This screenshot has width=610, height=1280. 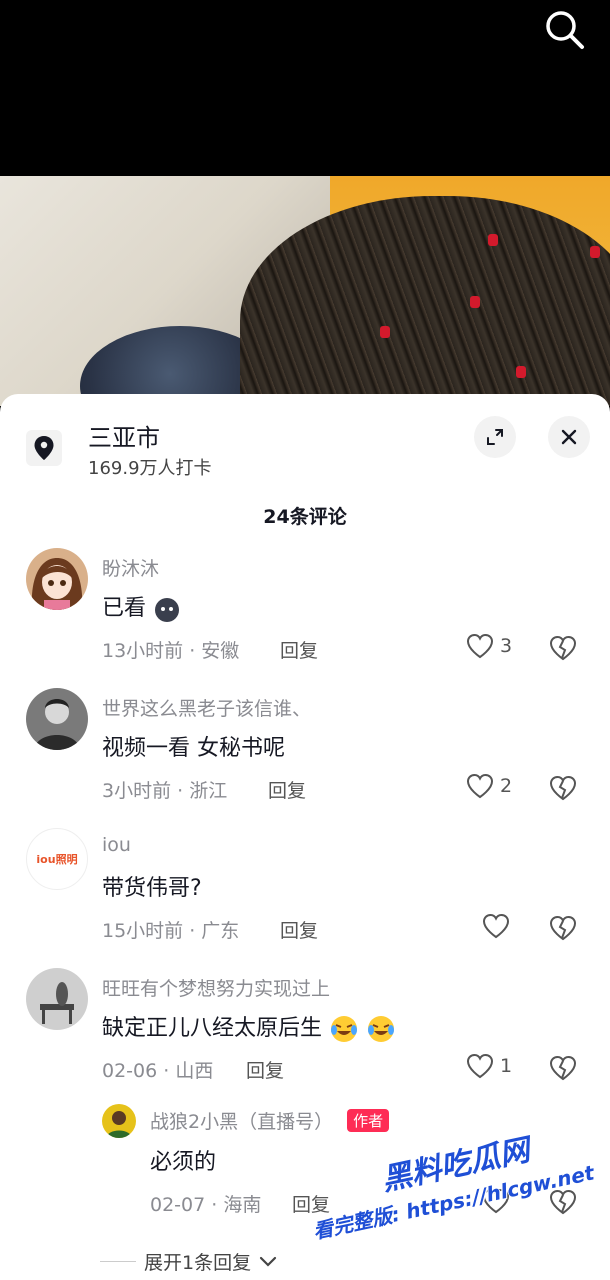 What do you see at coordinates (198, 1263) in the screenshot?
I see `expand-replies-label: 展开1条回复` at bounding box center [198, 1263].